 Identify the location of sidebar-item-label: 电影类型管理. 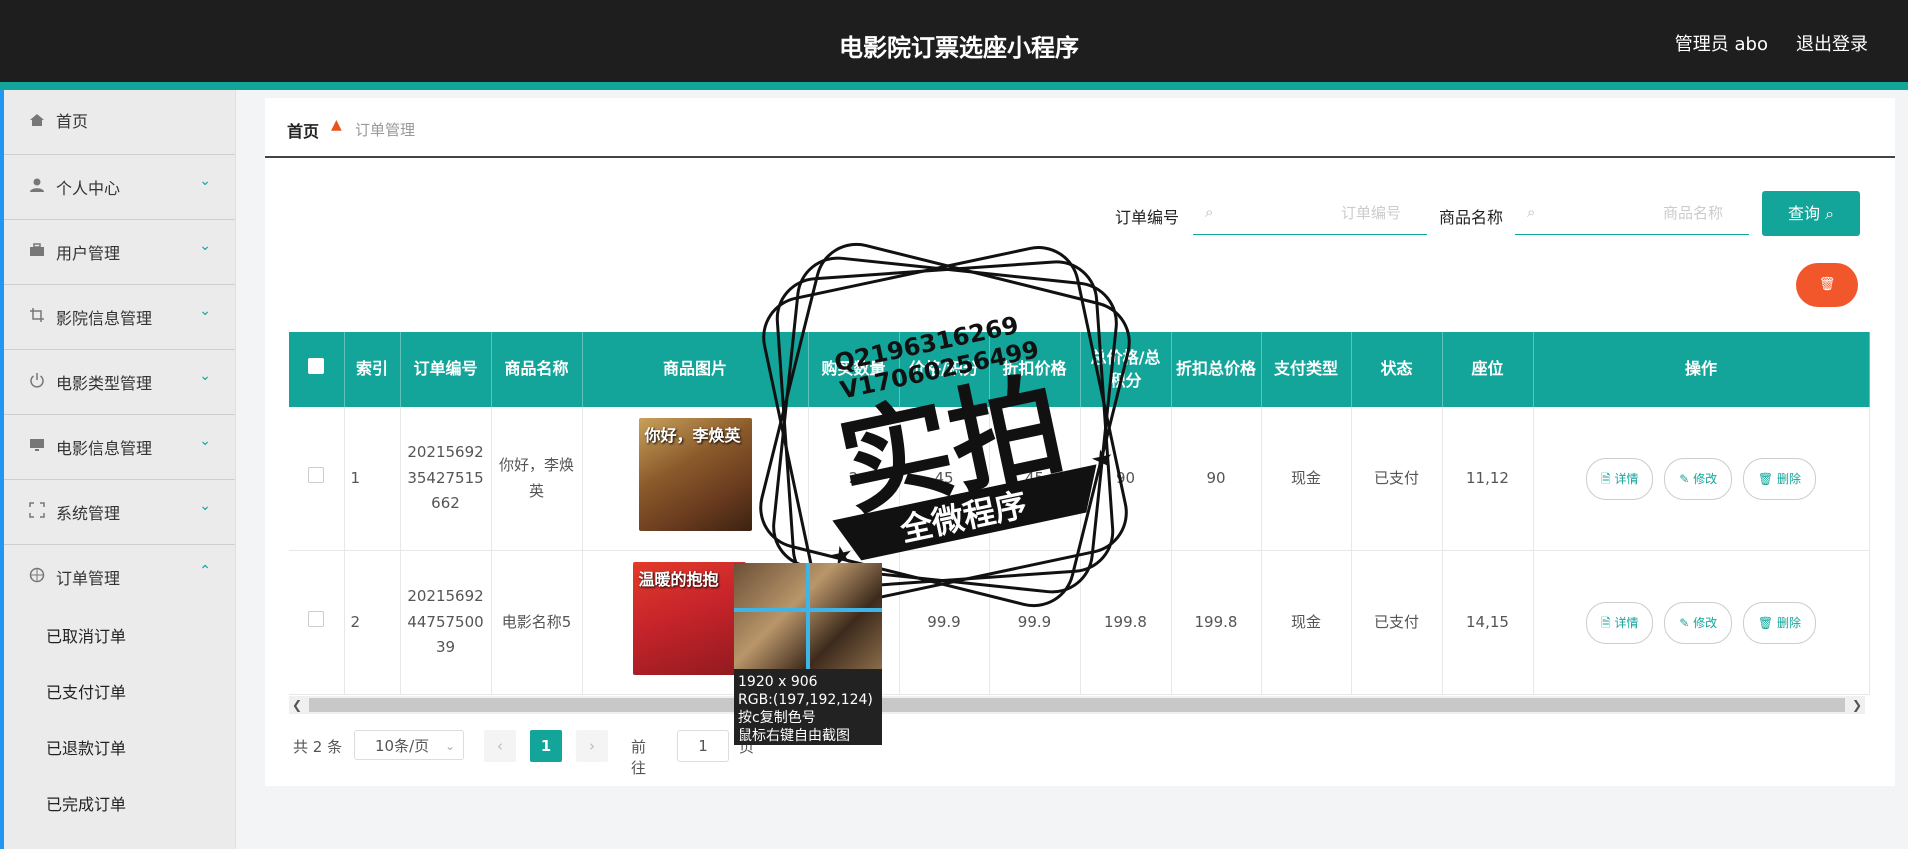
(104, 383).